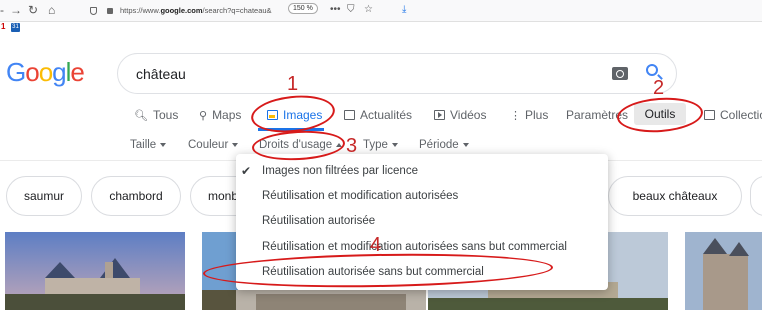  Describe the element at coordinates (368, 10) in the screenshot. I see `bookmark-star-icon: ☆` at that location.